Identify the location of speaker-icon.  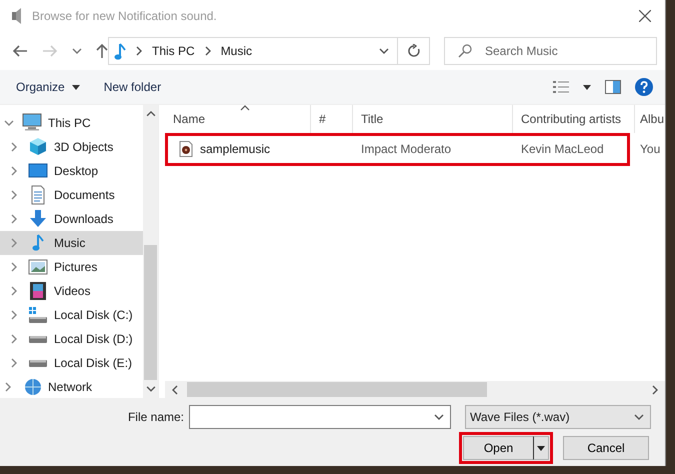
(17, 16).